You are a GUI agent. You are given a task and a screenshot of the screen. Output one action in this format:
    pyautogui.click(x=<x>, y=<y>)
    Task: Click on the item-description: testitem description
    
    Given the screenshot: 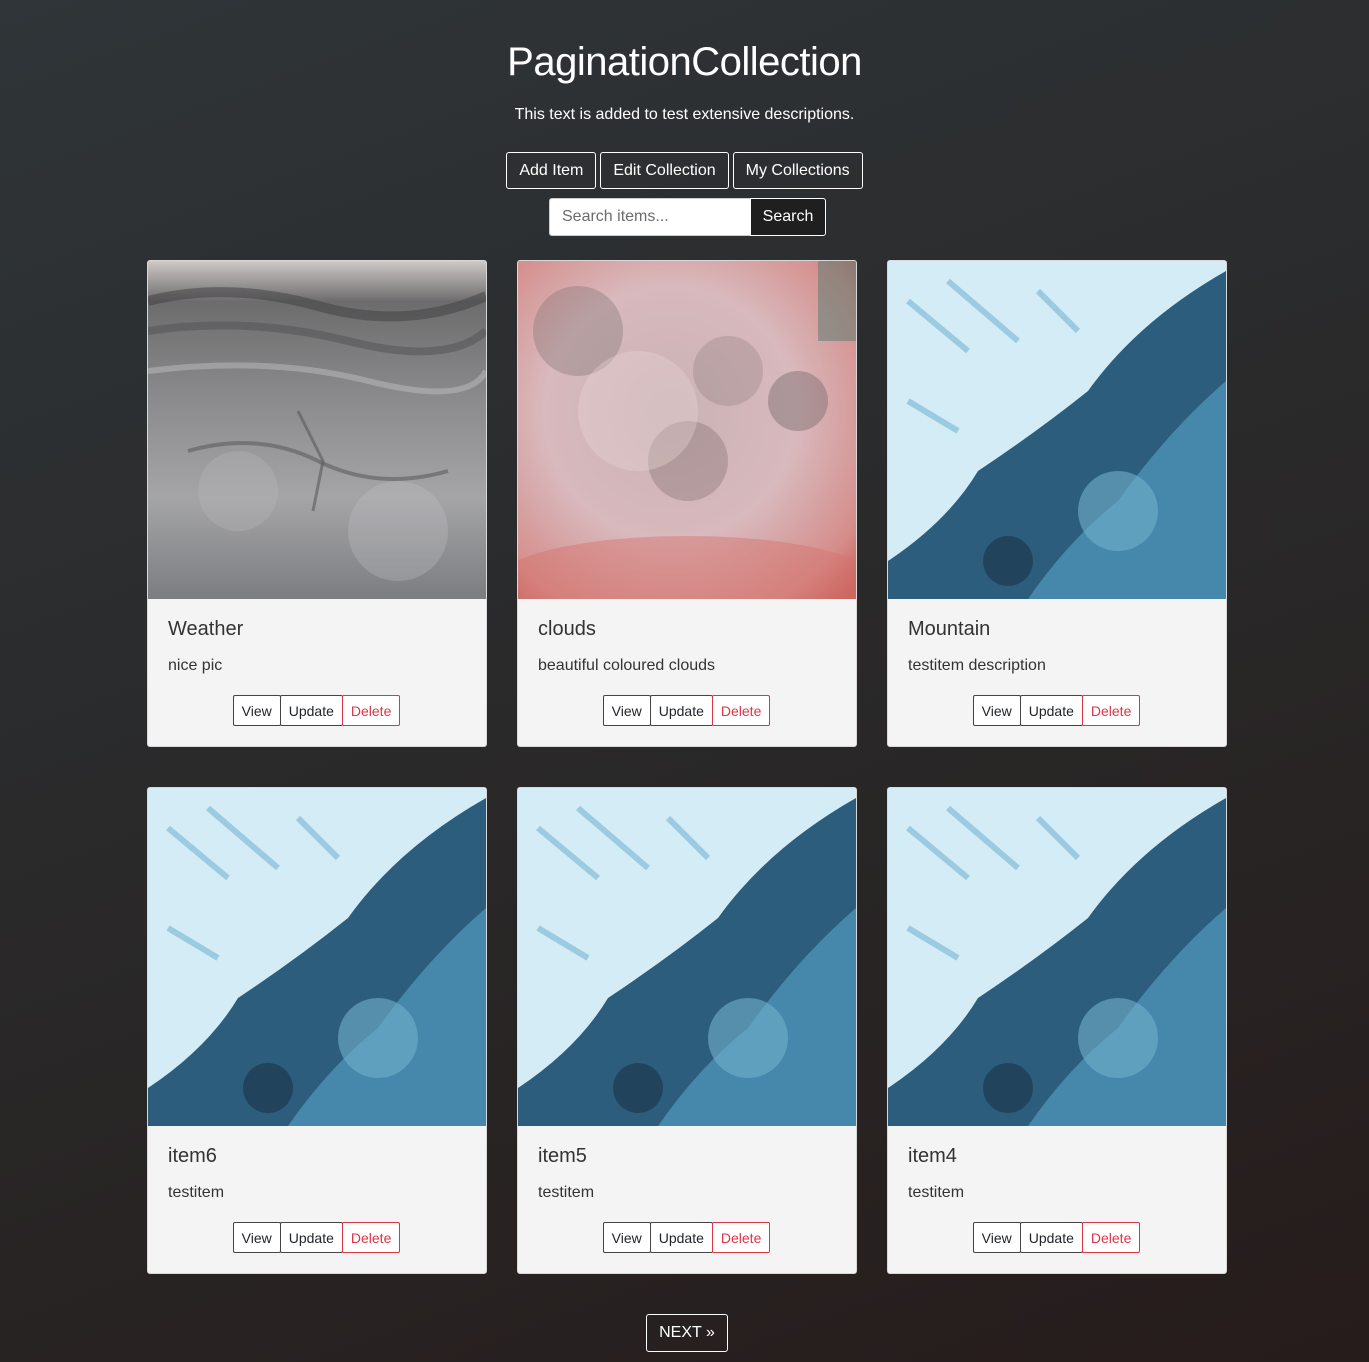 What is the action you would take?
    pyautogui.click(x=977, y=665)
    